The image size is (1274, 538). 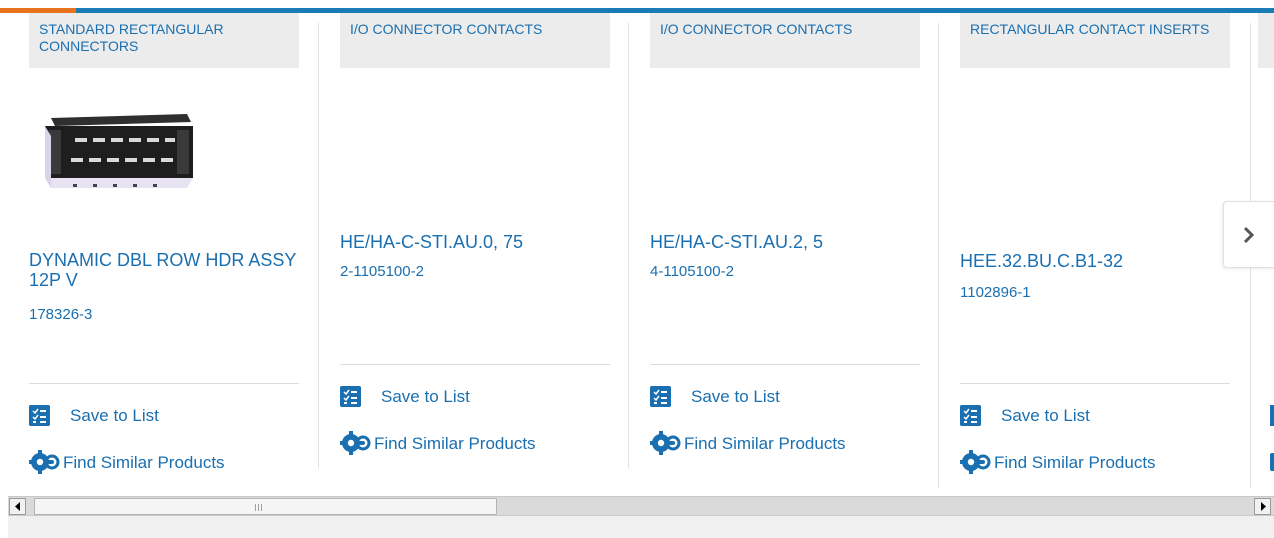 I want to click on arrow-left-icon, so click(x=17, y=506).